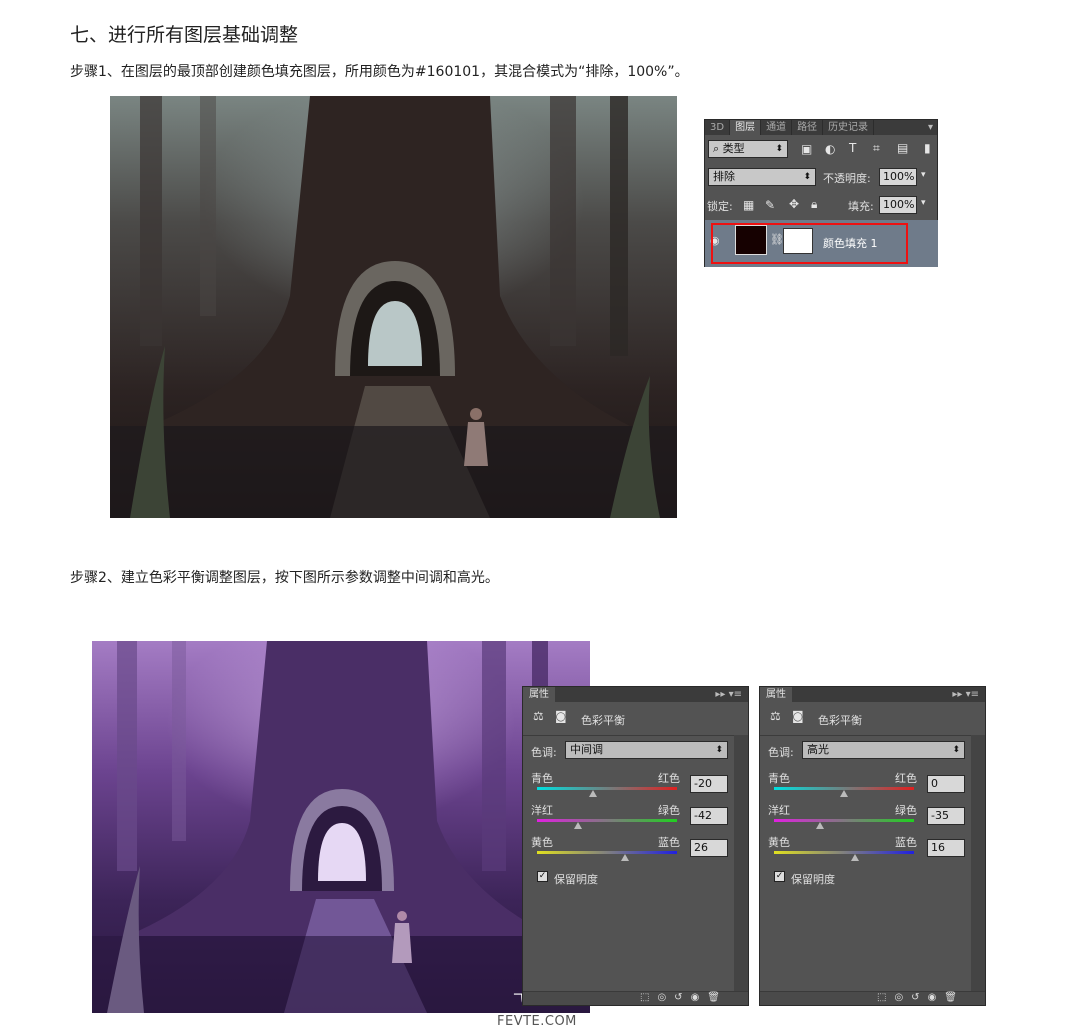  What do you see at coordinates (284, 578) in the screenshot?
I see `step2-text: 步骤2、建立色彩平衡调整图层，按下图所示参数调整中间调和高光。` at bounding box center [284, 578].